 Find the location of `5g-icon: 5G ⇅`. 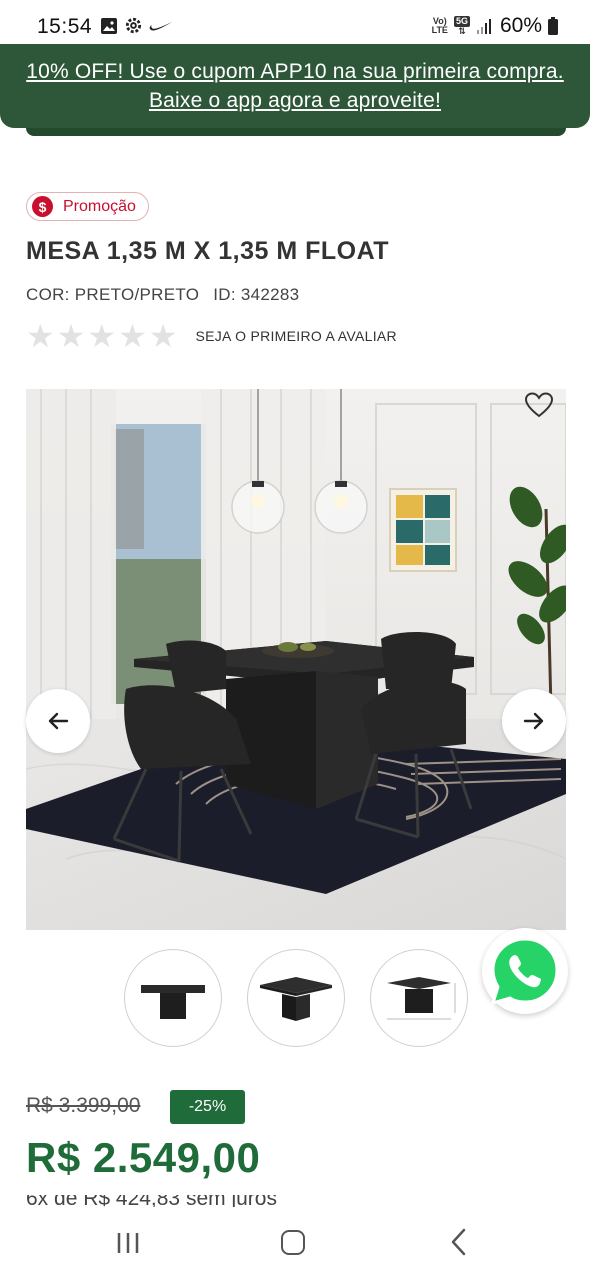

5g-icon: 5G ⇅ is located at coordinates (461, 26).